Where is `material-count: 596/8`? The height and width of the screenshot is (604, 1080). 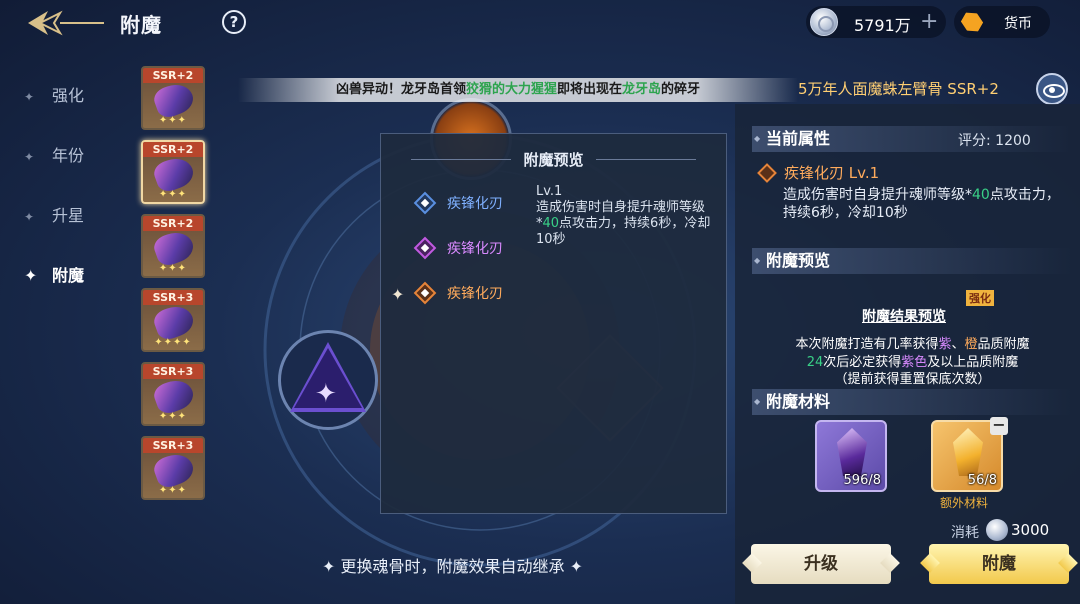
material-count: 596/8 is located at coordinates (862, 480).